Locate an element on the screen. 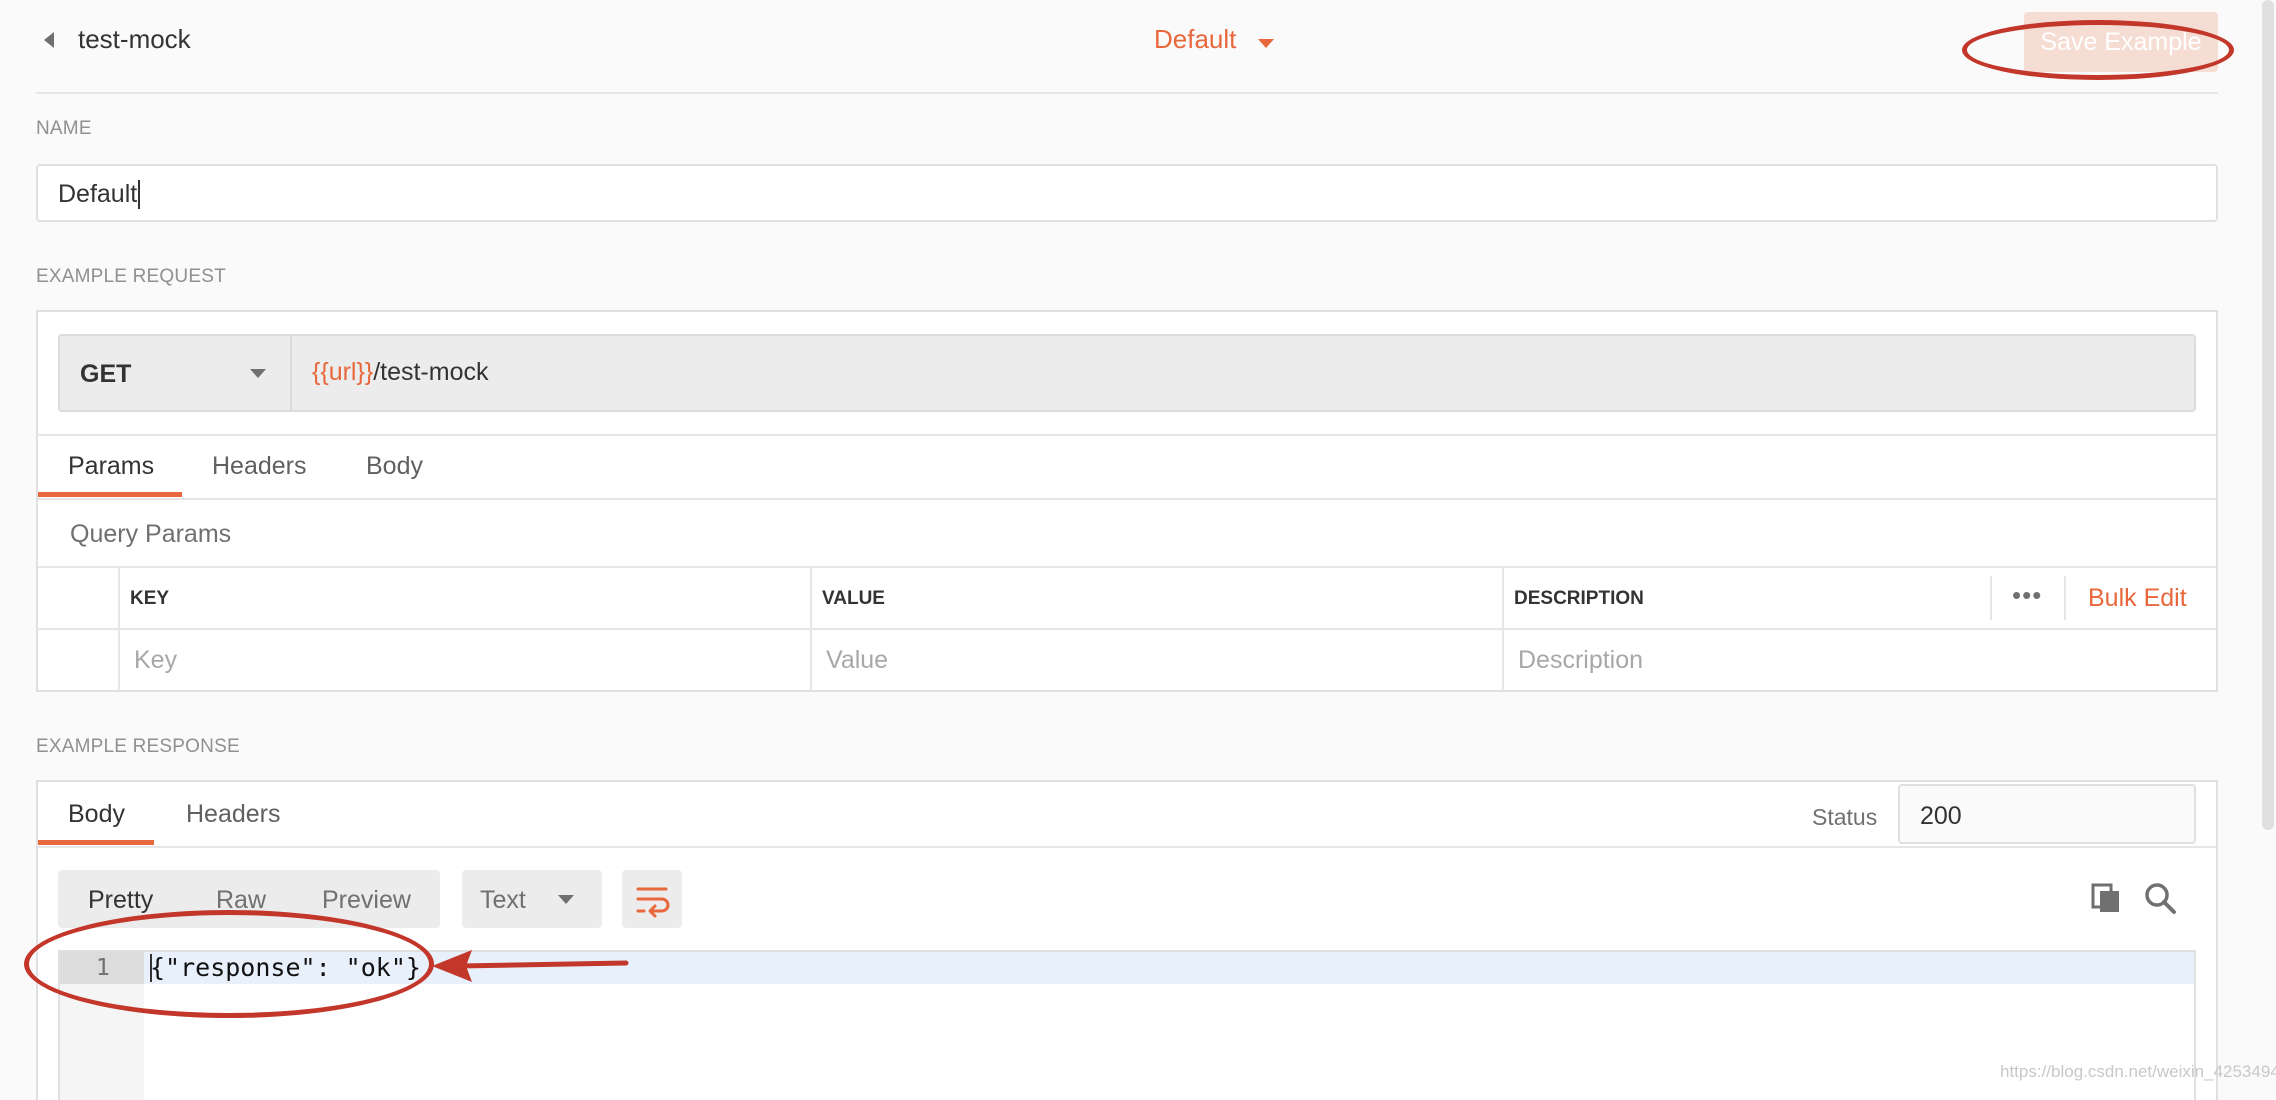  header-divider is located at coordinates (1127, 93).